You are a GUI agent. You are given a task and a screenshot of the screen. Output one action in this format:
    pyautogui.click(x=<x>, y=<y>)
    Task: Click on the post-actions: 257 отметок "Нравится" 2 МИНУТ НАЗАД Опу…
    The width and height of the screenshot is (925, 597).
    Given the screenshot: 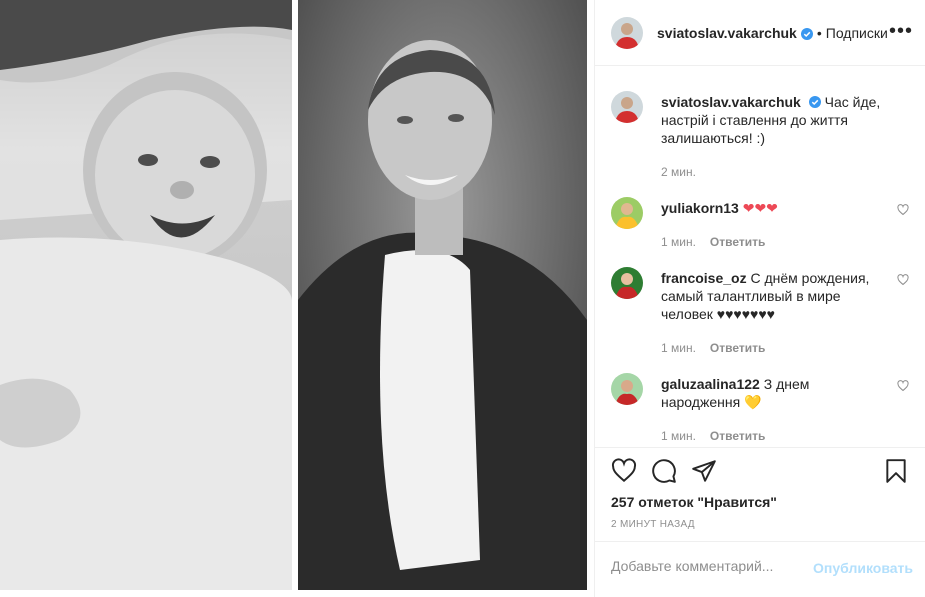 What is the action you would take?
    pyautogui.click(x=760, y=522)
    